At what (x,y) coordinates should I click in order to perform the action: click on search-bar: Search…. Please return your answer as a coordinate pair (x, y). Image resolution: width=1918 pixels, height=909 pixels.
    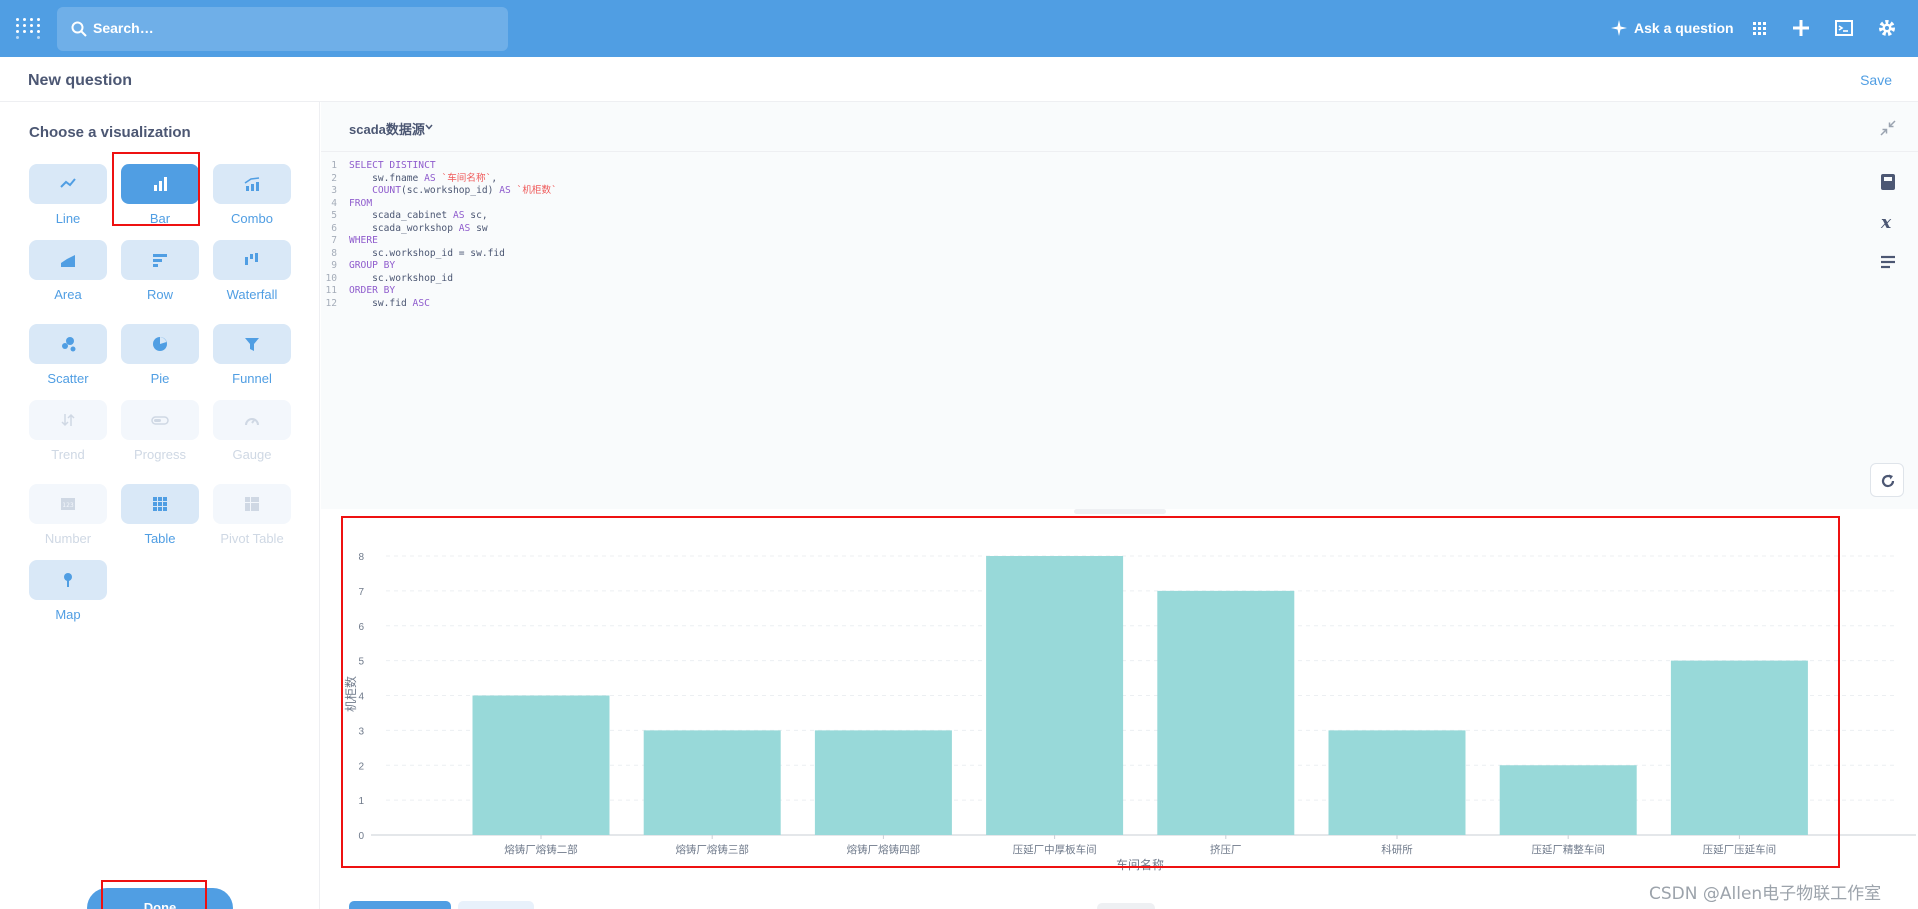
    Looking at the image, I should click on (282, 29).